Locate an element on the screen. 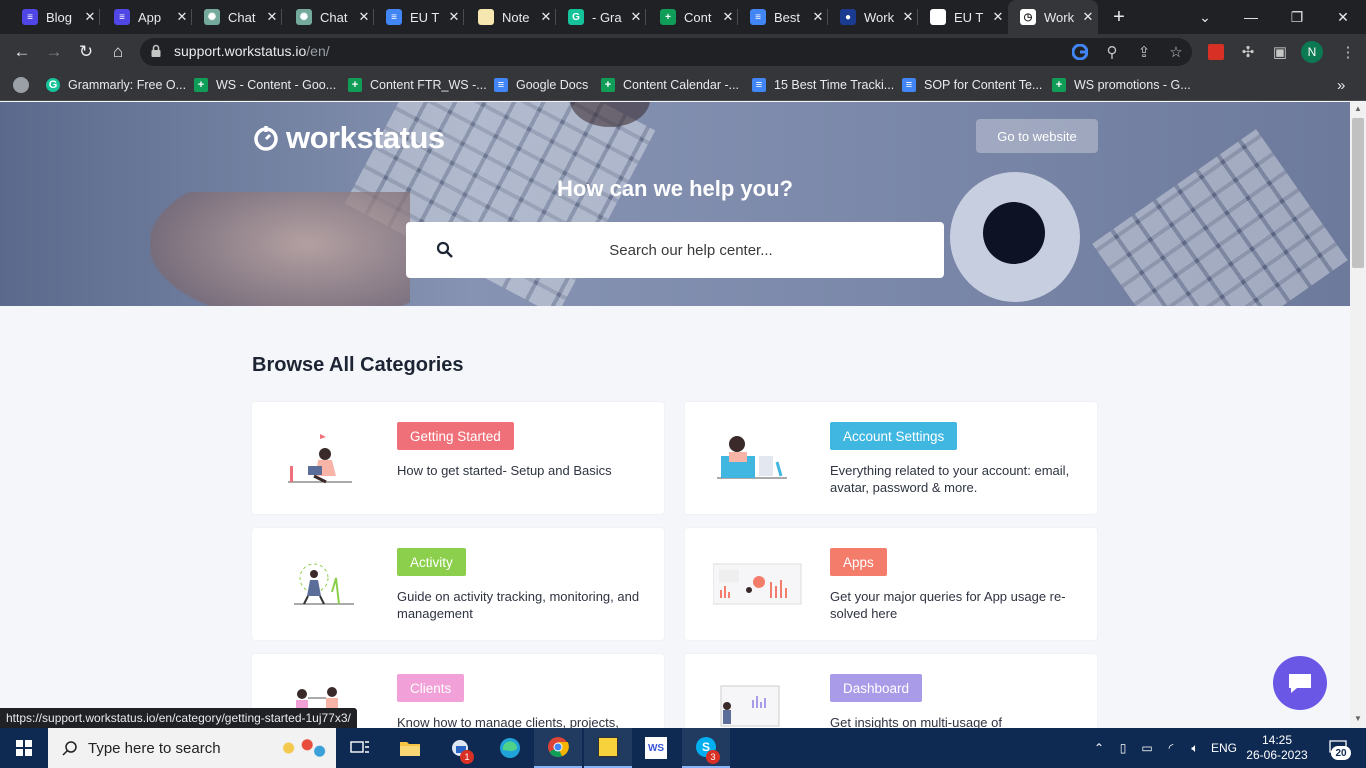 This screenshot has height=768, width=1366. browser-tab: ● Work ✕ is located at coordinates (873, 17).